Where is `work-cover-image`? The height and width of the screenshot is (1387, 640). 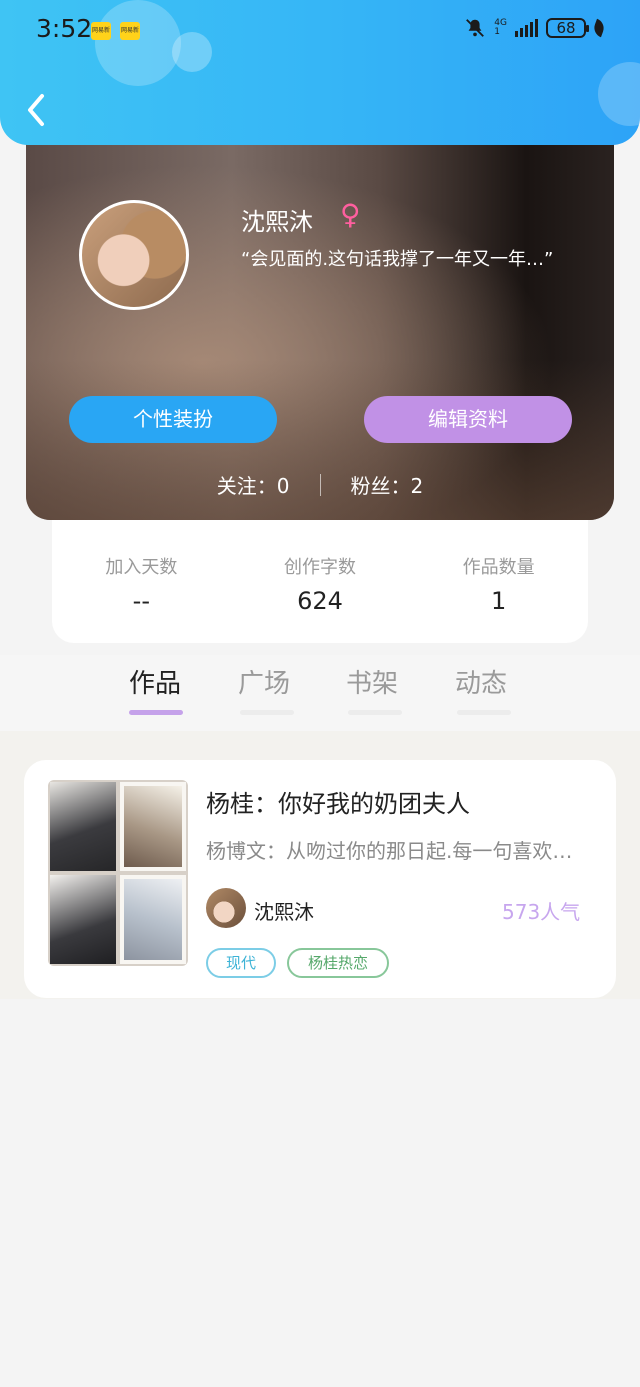
work-cover-image is located at coordinates (118, 873).